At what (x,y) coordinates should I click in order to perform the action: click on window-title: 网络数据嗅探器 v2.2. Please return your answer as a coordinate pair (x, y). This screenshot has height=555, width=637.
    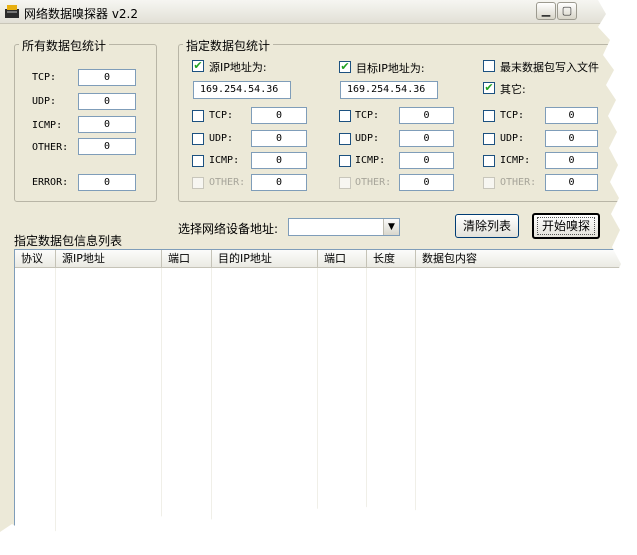
    Looking at the image, I should click on (81, 14).